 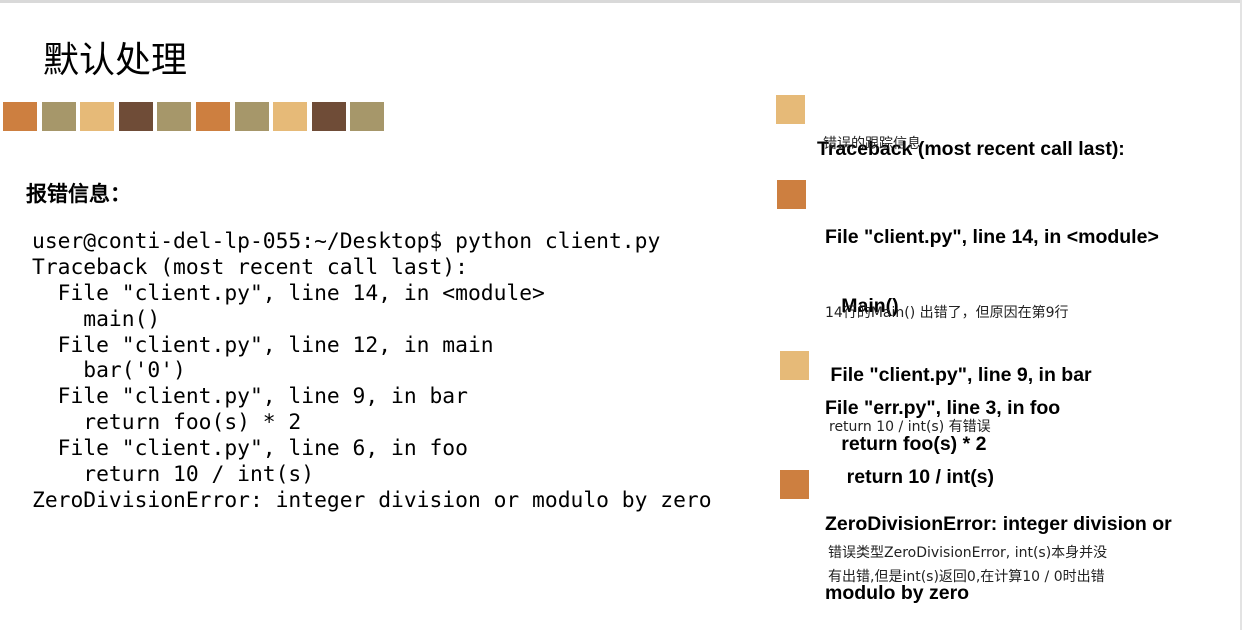 I want to click on note-description-traceback: 错误的跟踪信息, so click(x=872, y=144).